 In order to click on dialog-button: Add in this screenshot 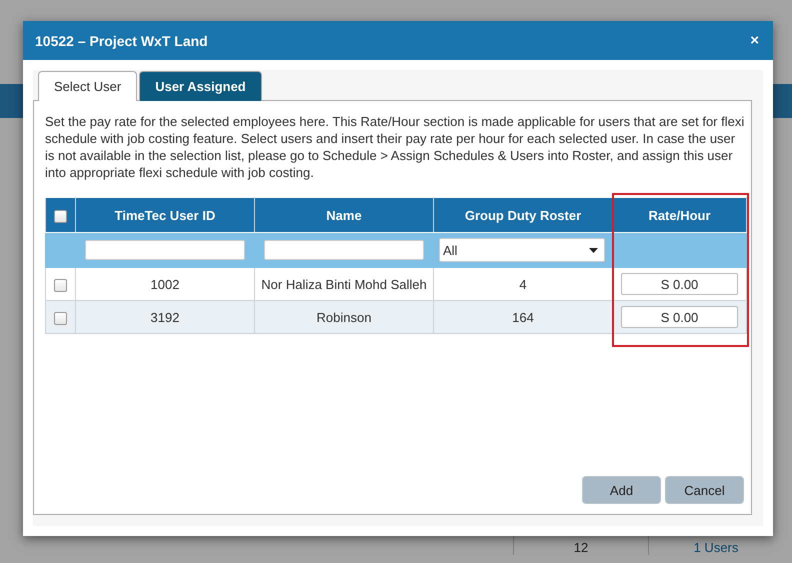, I will do `click(621, 490)`.